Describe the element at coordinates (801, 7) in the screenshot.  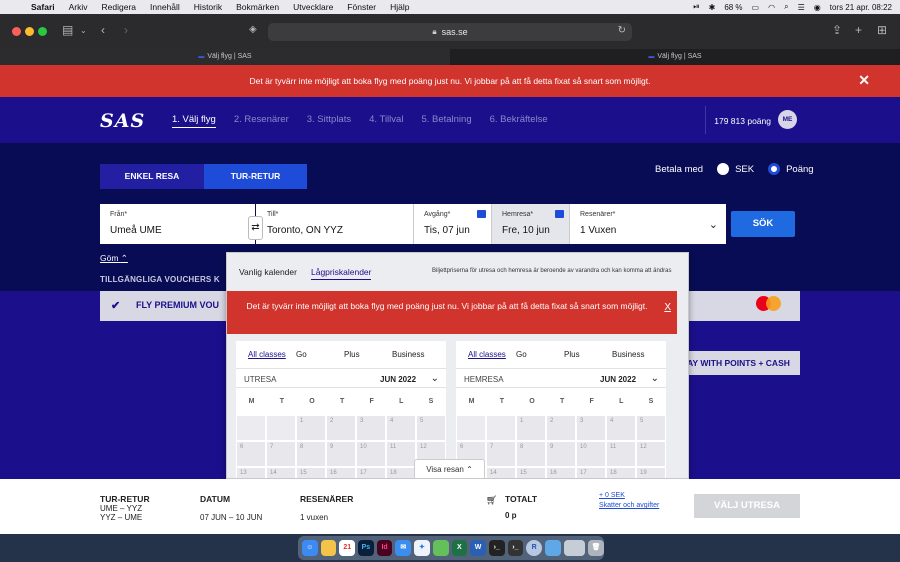
I see `control-center-icon: ☰` at that location.